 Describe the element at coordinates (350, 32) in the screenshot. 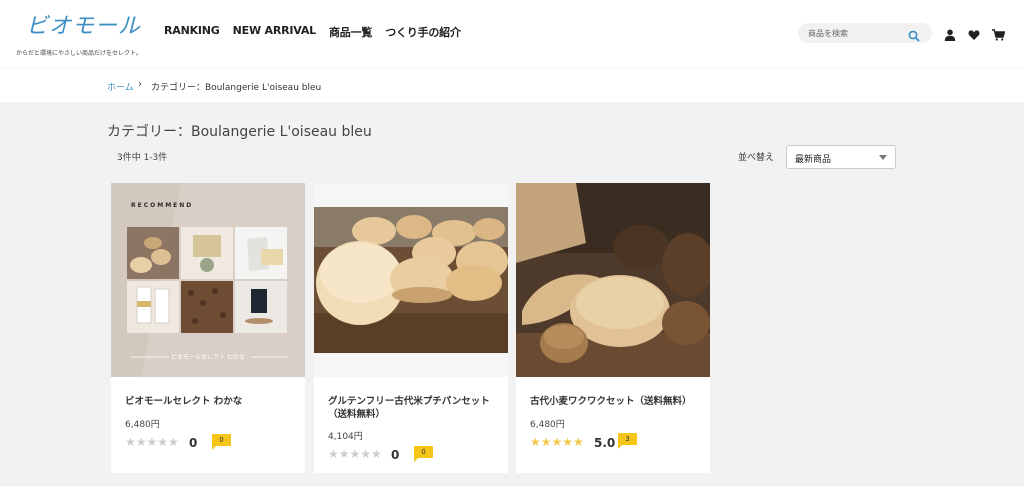

I see `nav-product-list: 商品一覧` at that location.